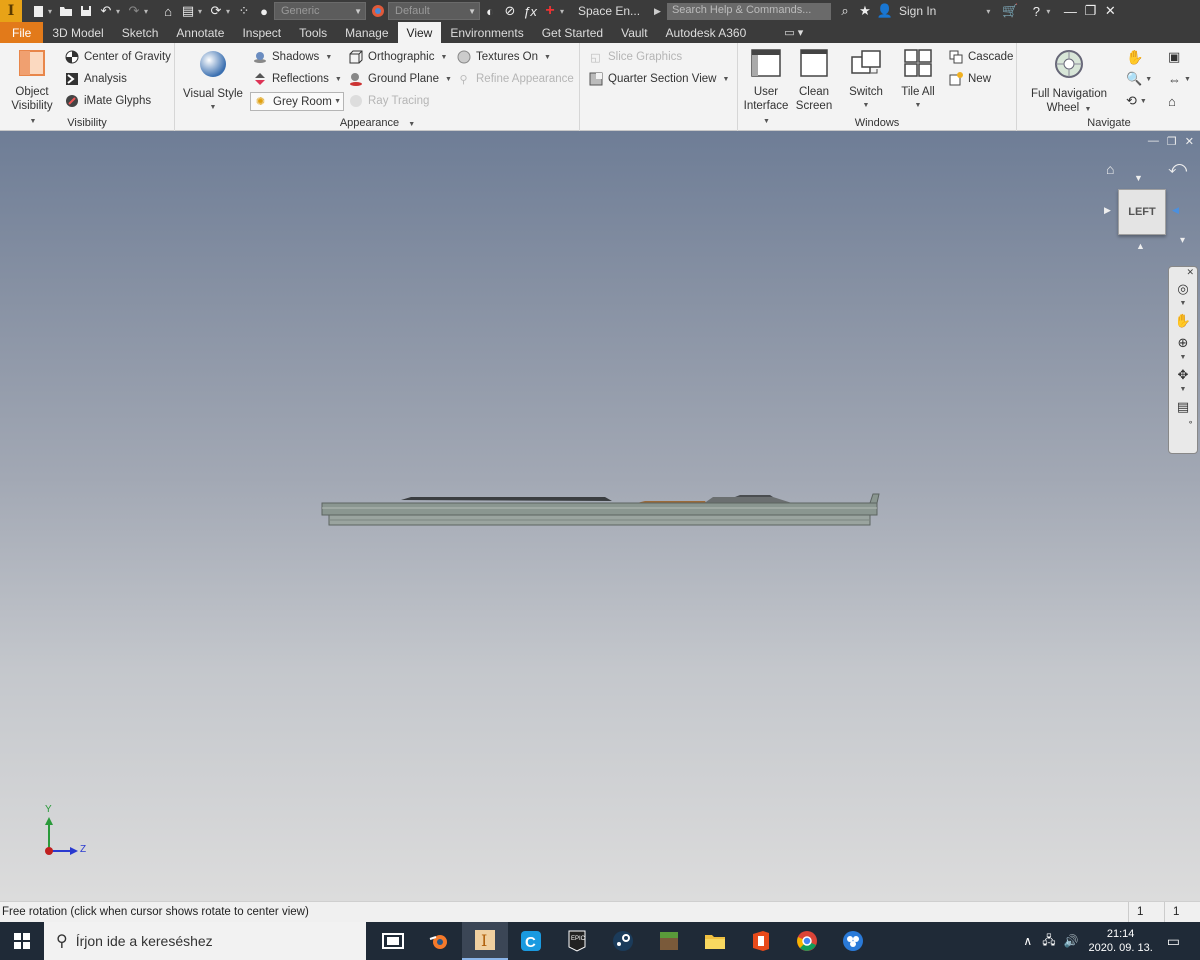 The height and width of the screenshot is (960, 1200). Describe the element at coordinates (990, 11) in the screenshot. I see `sign-in-dropdown-icon: ▾` at that location.